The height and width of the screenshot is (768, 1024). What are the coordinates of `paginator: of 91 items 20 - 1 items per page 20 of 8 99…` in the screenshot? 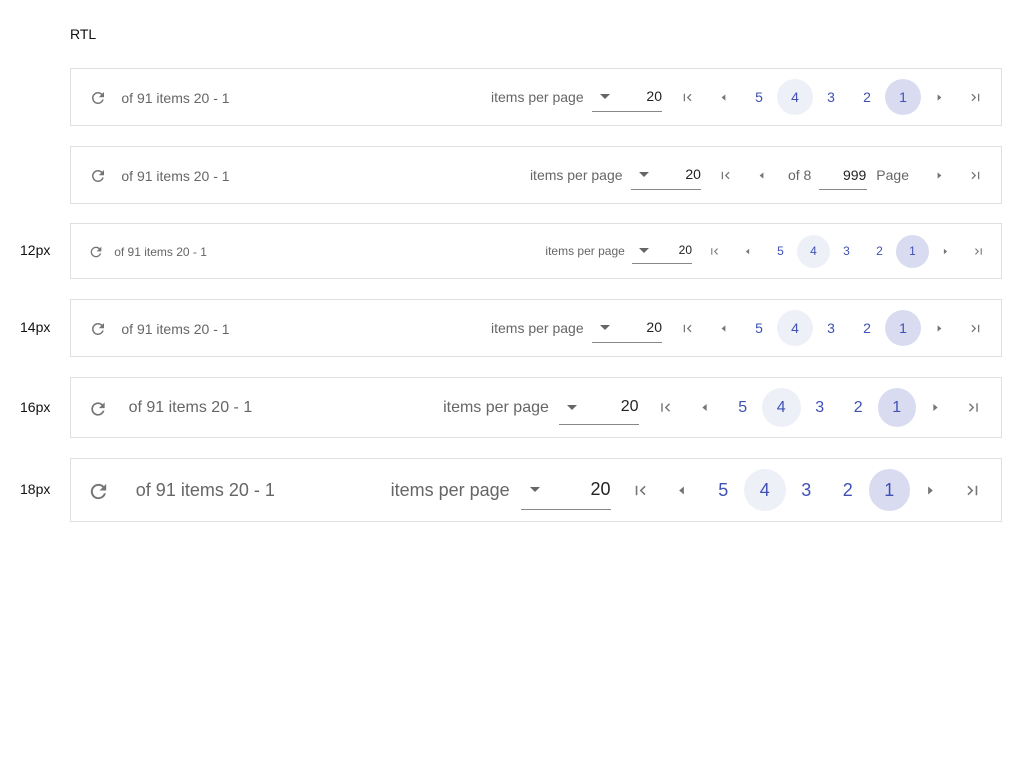 It's located at (536, 175).